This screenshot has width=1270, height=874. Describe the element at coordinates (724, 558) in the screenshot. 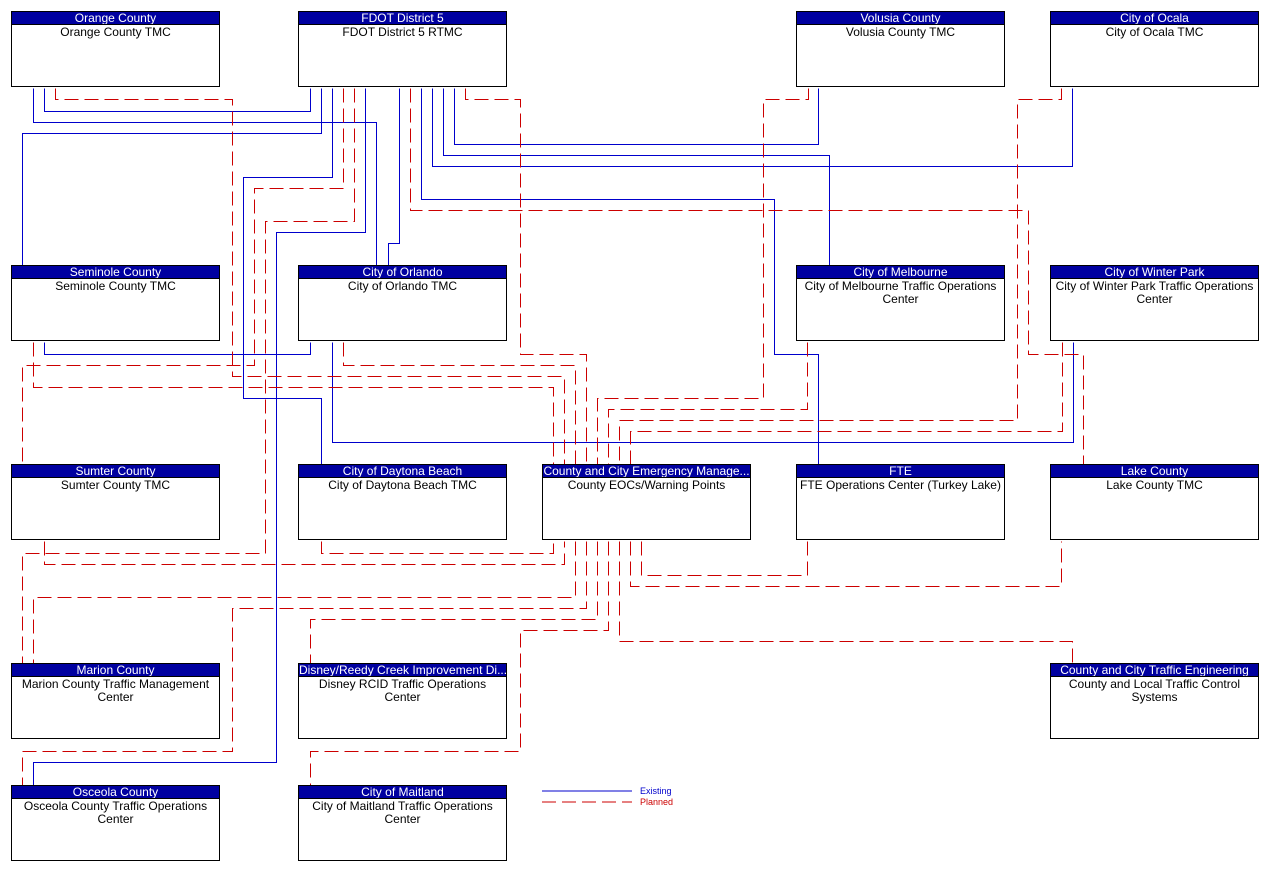

I see `connection-eoc-fte` at that location.